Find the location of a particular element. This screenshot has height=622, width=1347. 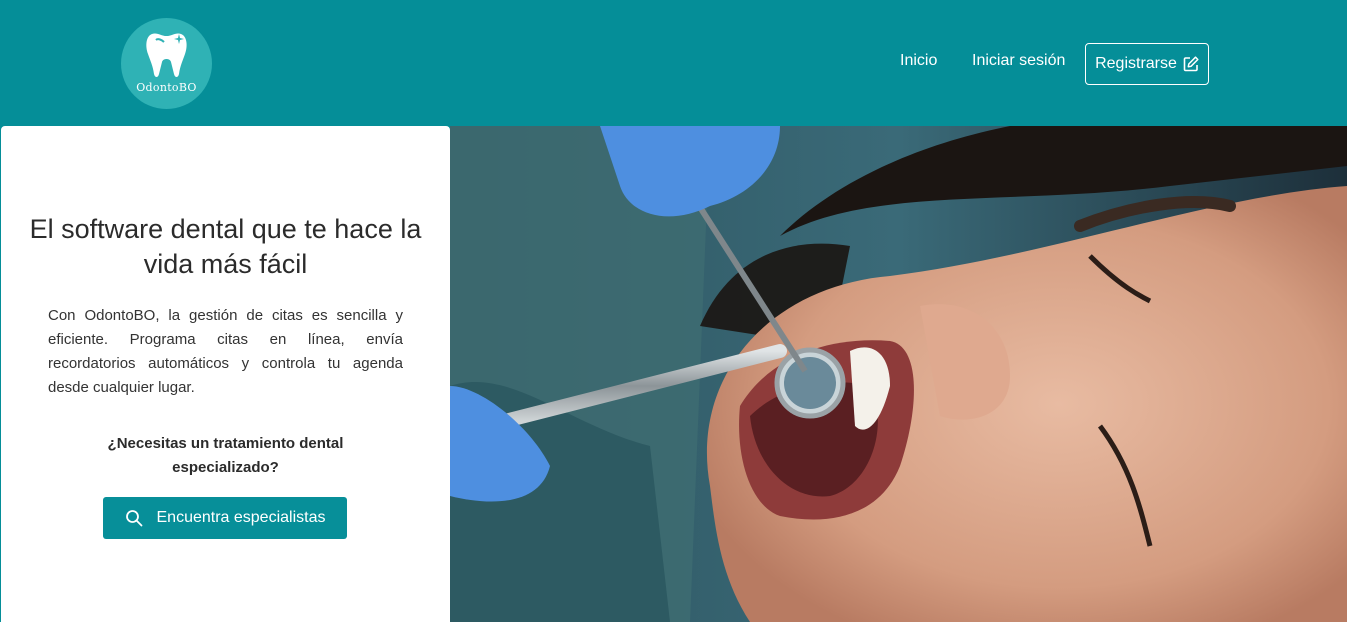

tooth-icon is located at coordinates (166, 55).